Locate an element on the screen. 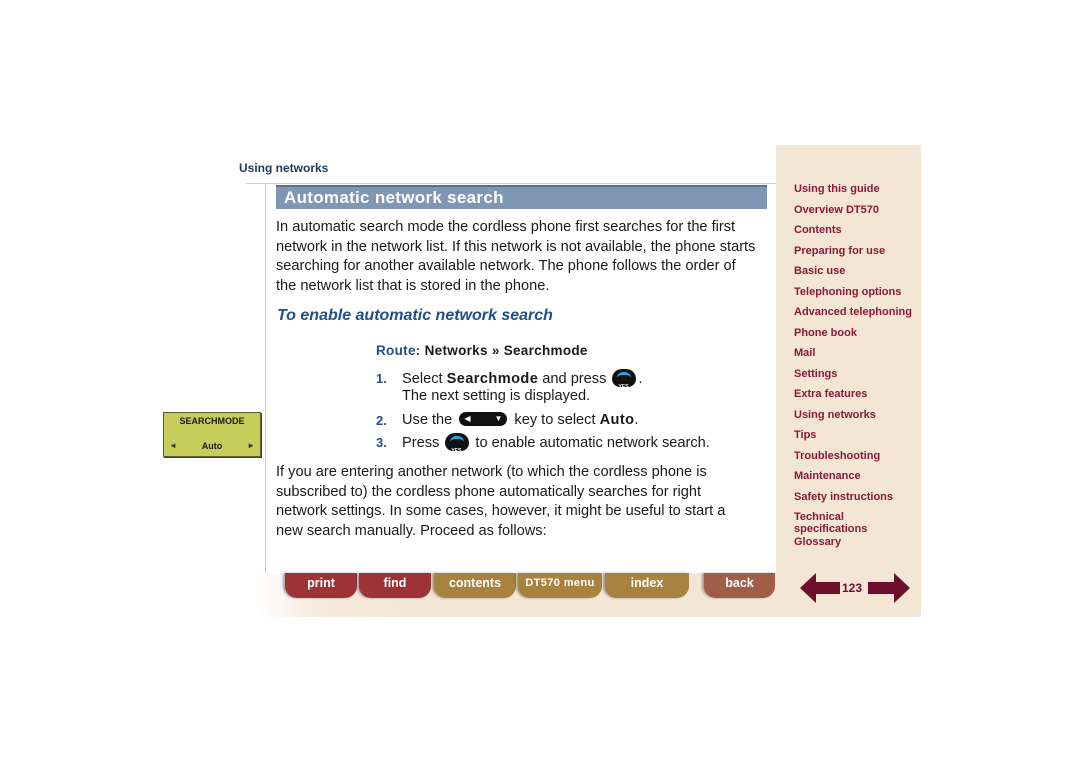  step-text-part: to enable automatic network search. is located at coordinates (590, 443).